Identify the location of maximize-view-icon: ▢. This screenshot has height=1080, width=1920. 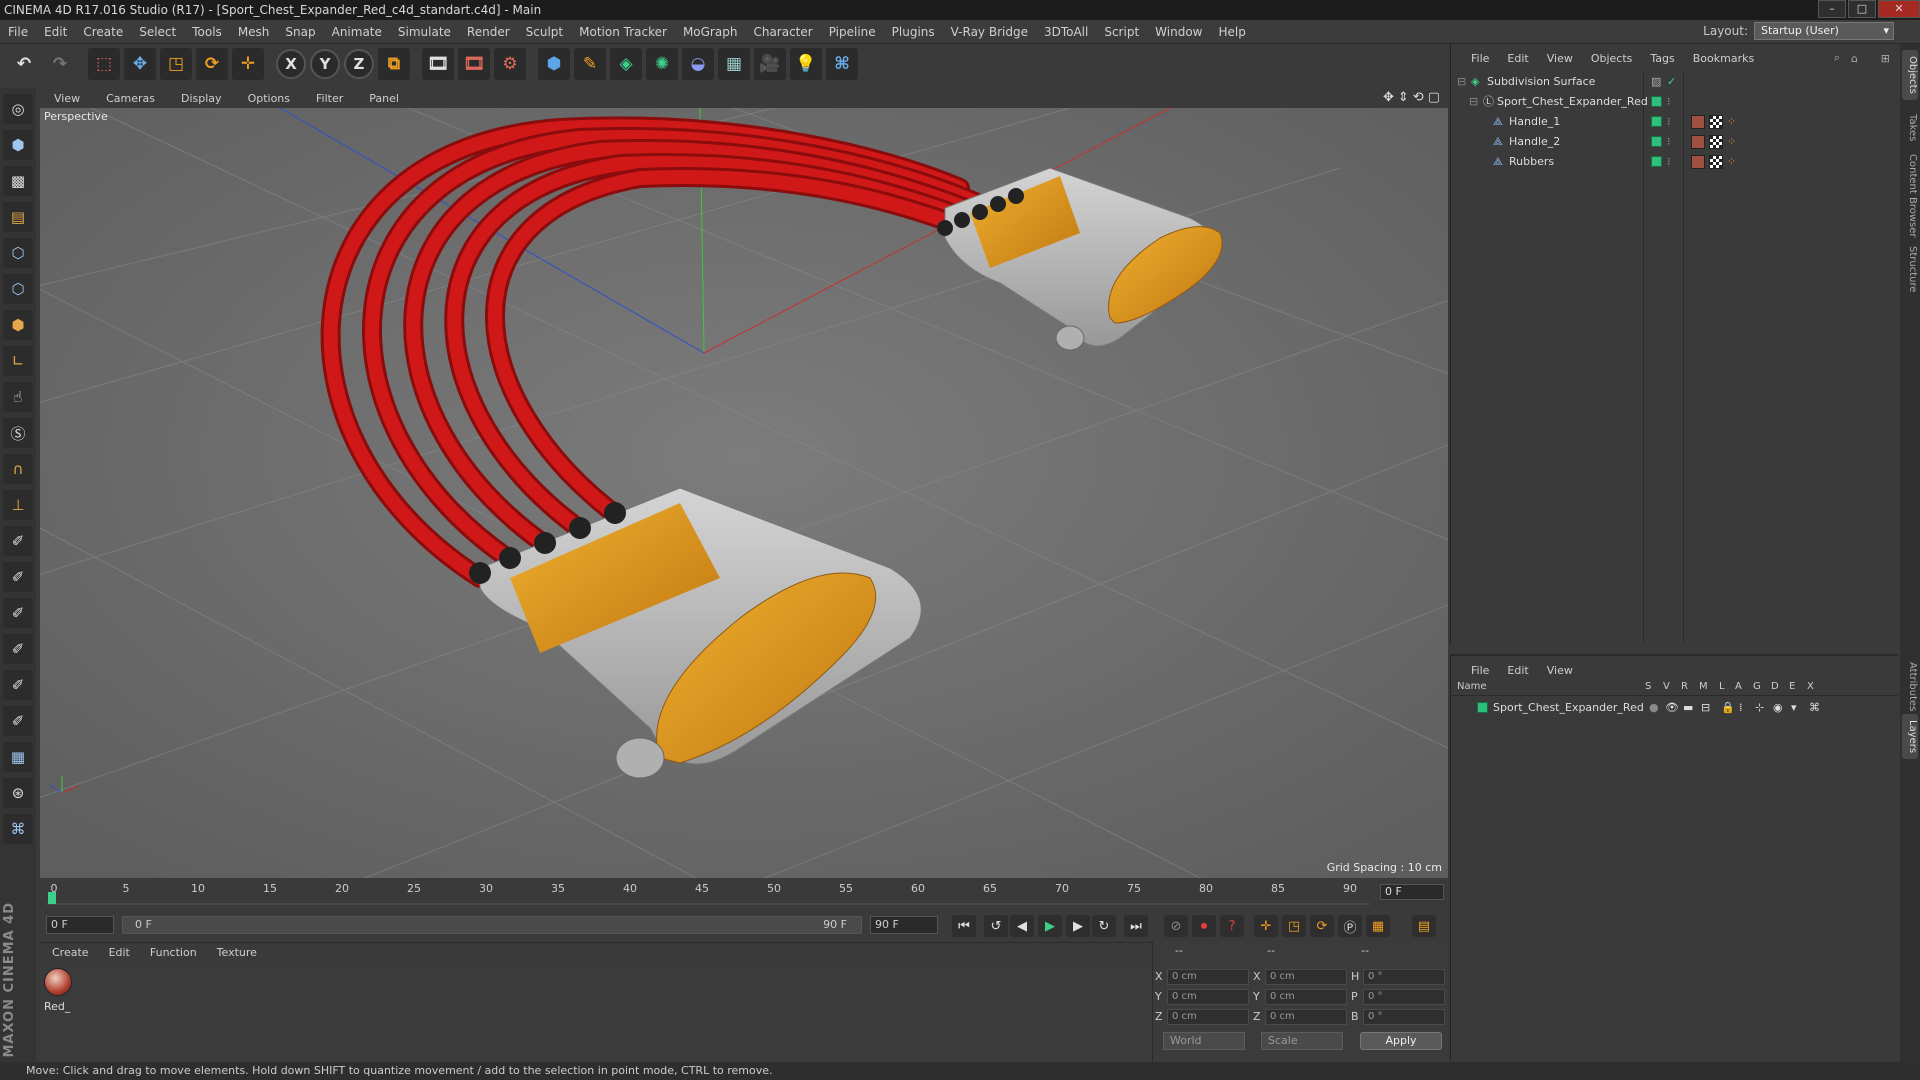
(1434, 97).